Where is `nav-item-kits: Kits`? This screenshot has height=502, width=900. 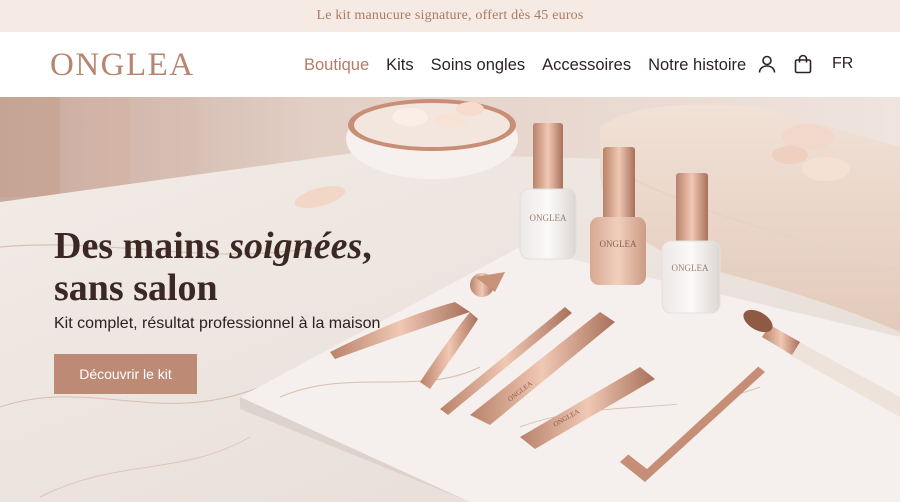 nav-item-kits: Kits is located at coordinates (400, 65).